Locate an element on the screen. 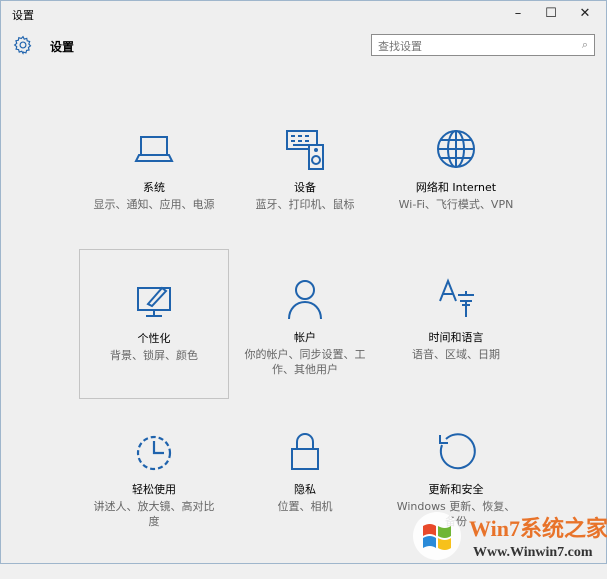  title-bar: 设置 – ☐ ✕ is located at coordinates (303, 15).